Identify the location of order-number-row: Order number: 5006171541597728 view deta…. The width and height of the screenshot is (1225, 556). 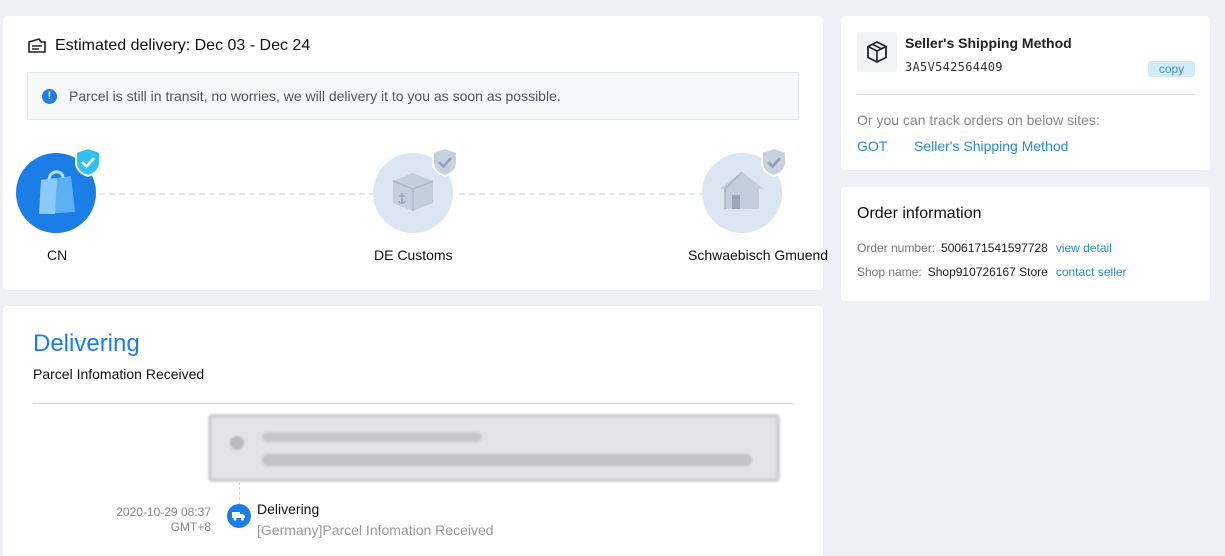
(984, 248).